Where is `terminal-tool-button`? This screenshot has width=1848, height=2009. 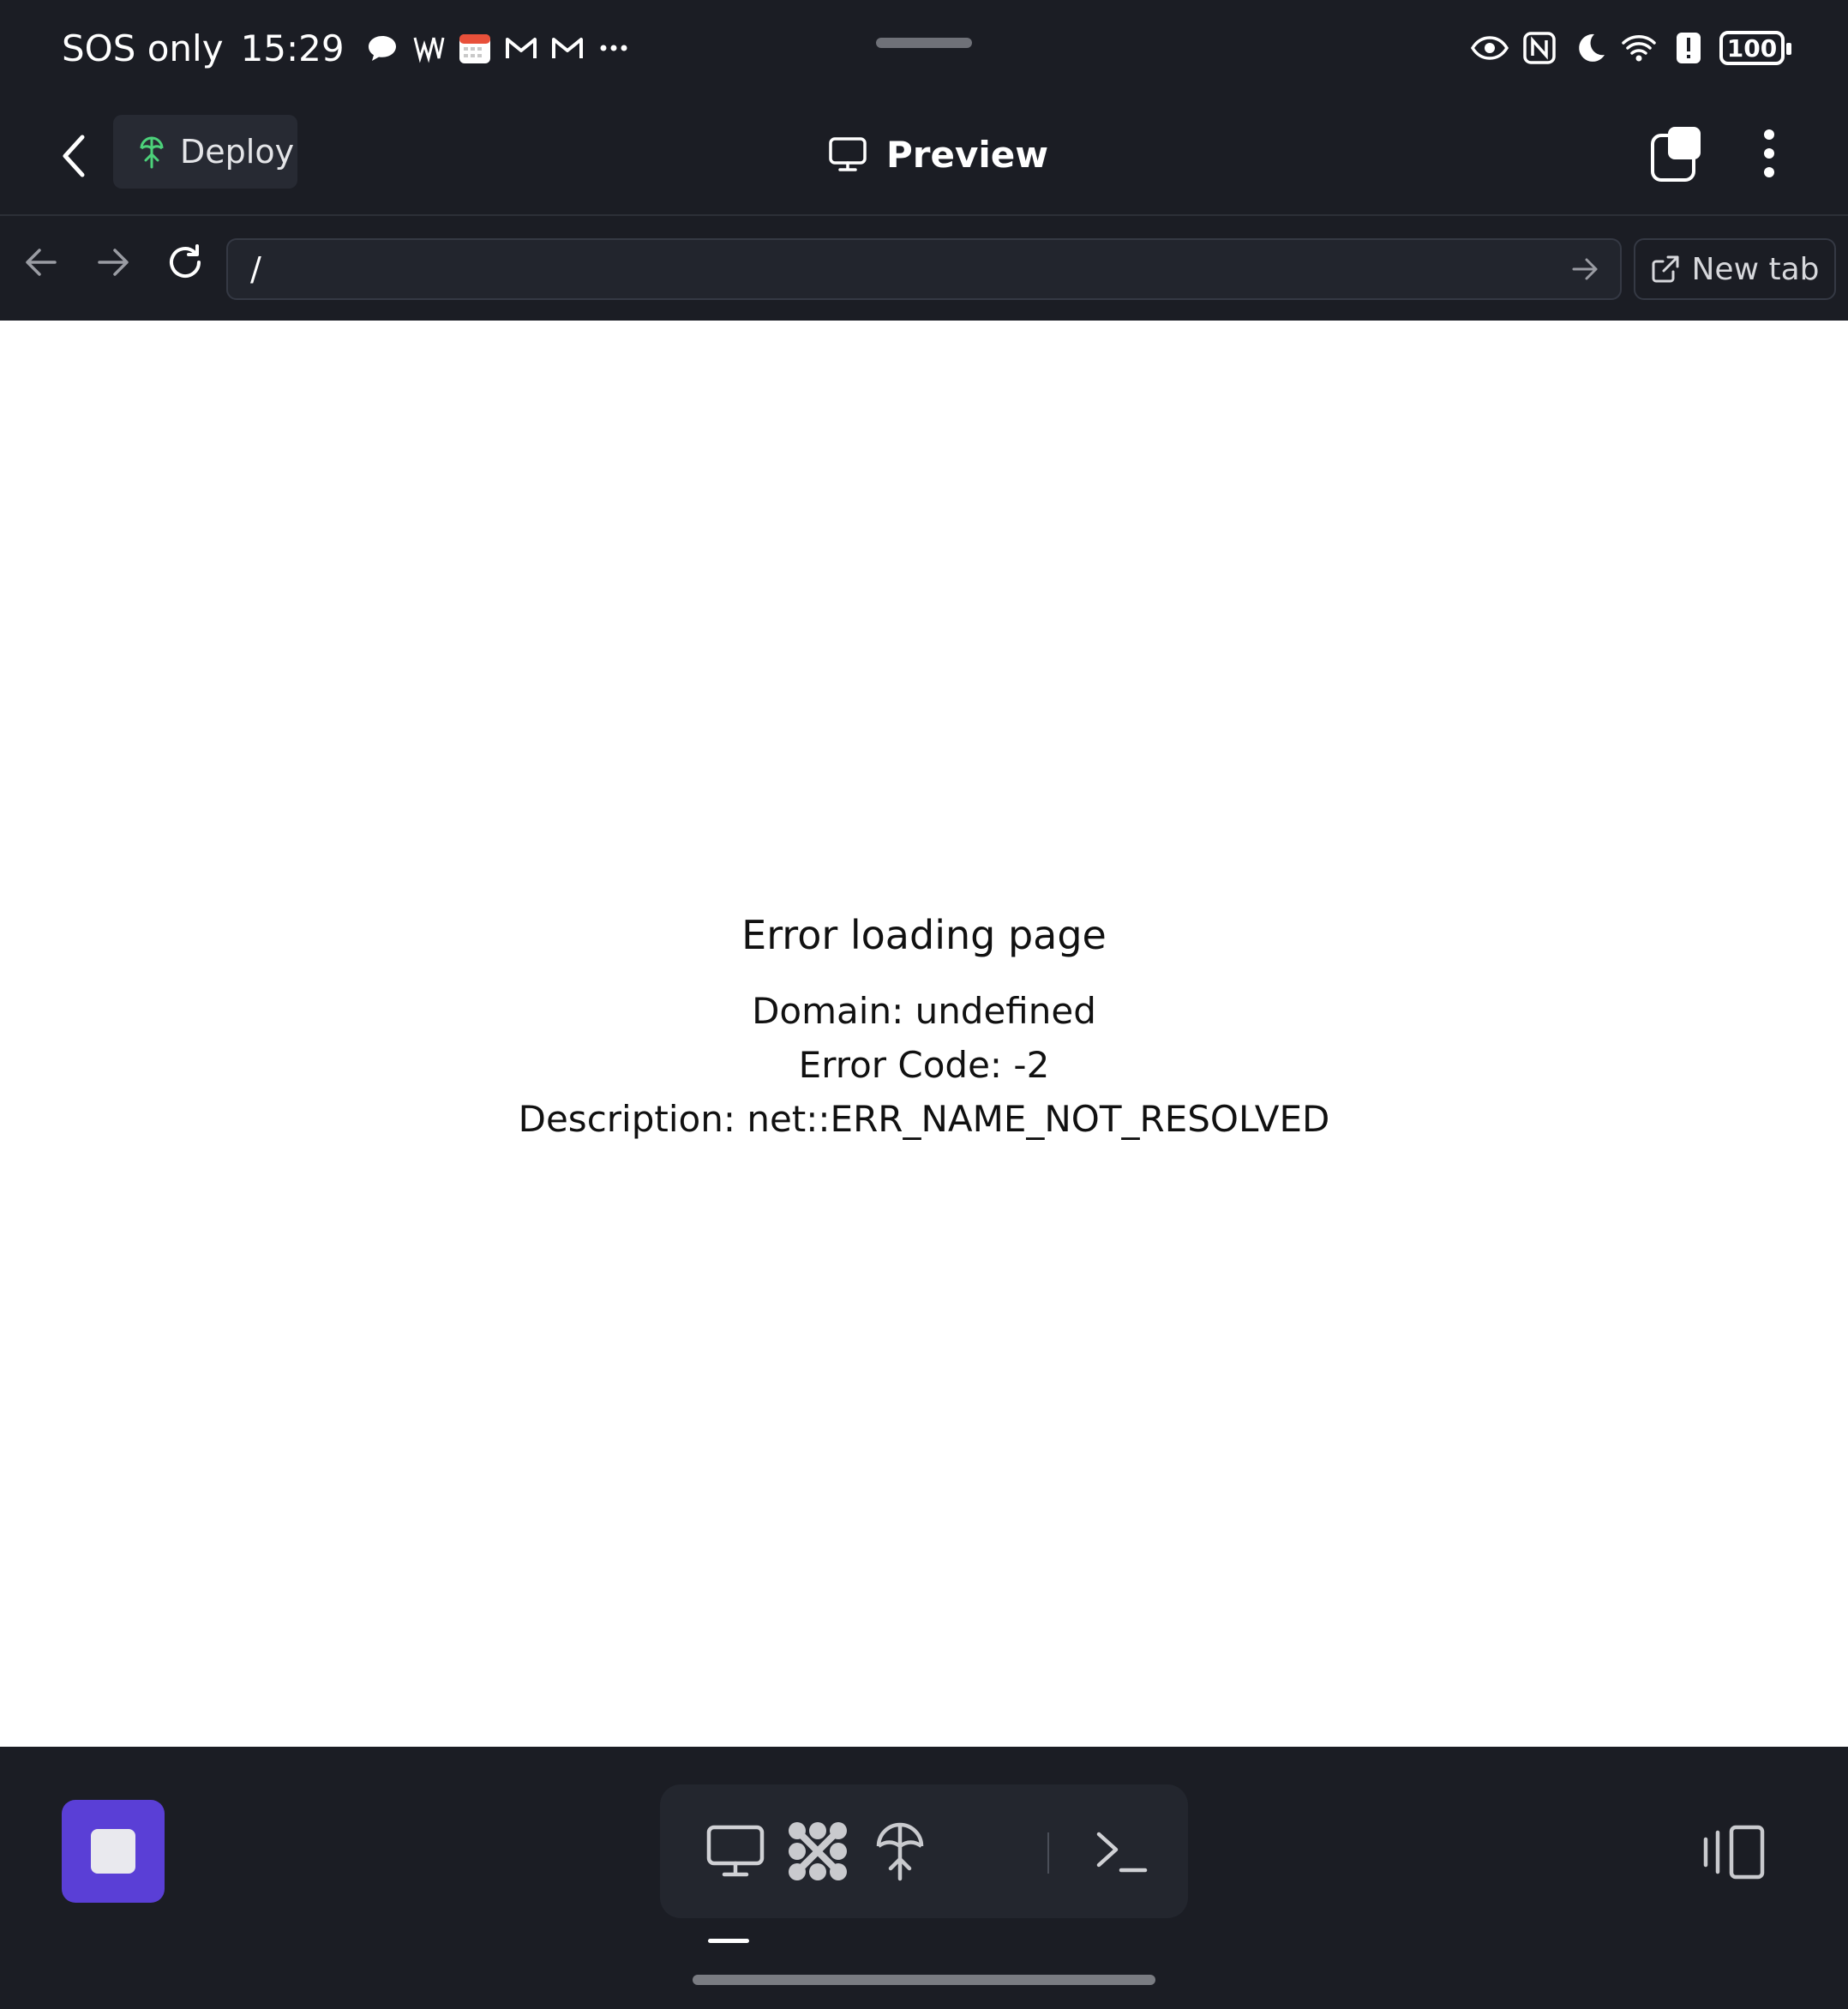 terminal-tool-button is located at coordinates (1121, 1851).